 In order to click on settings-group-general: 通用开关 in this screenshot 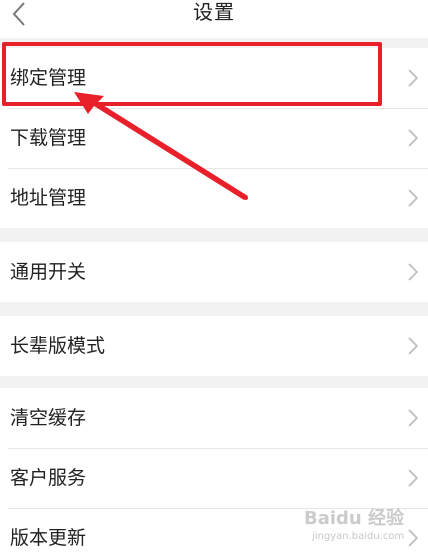, I will do `click(214, 272)`.